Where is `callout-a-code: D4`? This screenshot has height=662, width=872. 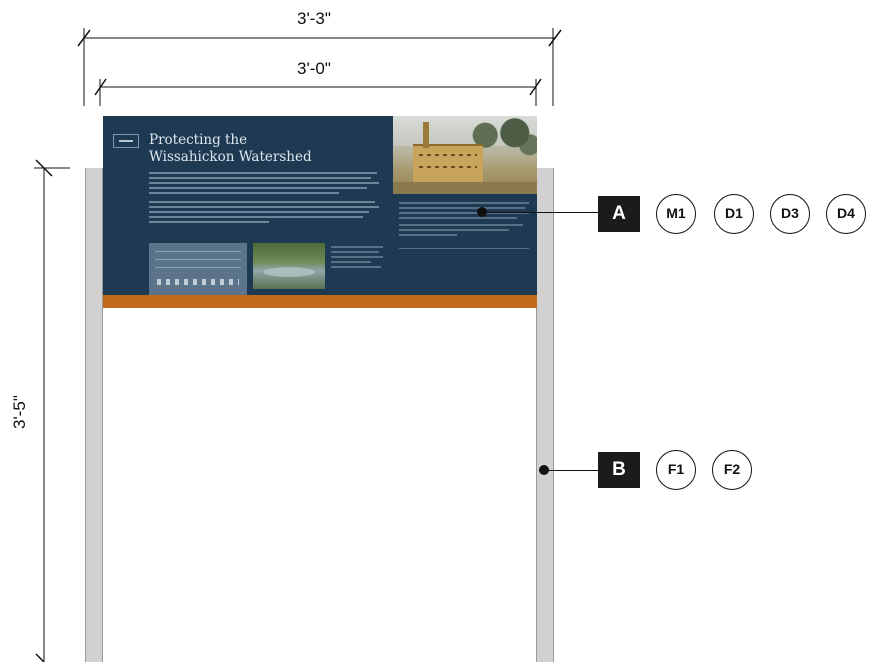
callout-a-code: D4 is located at coordinates (846, 214).